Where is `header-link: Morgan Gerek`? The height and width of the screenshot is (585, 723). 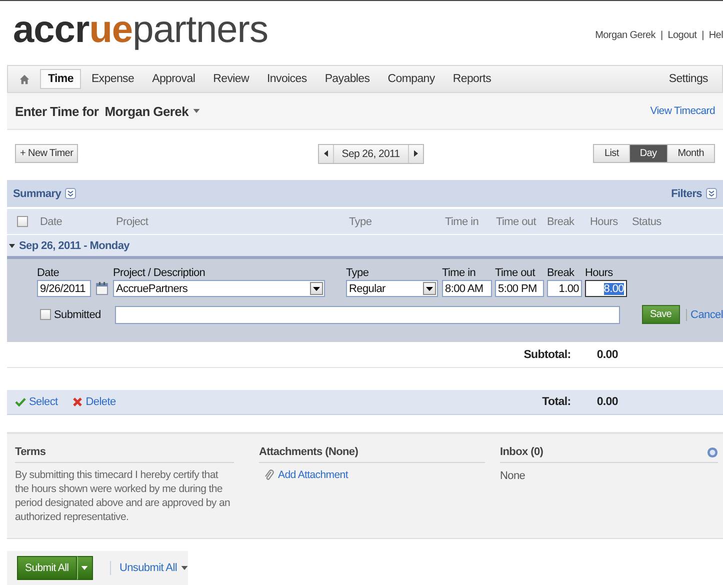
header-link: Morgan Gerek is located at coordinates (625, 35).